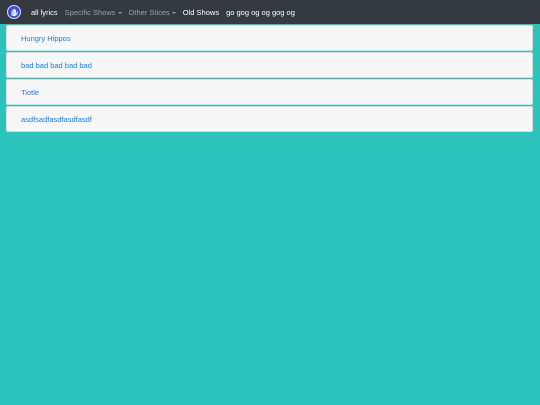 This screenshot has width=540, height=405. I want to click on nav-old-shows: Old Shows, so click(201, 12).